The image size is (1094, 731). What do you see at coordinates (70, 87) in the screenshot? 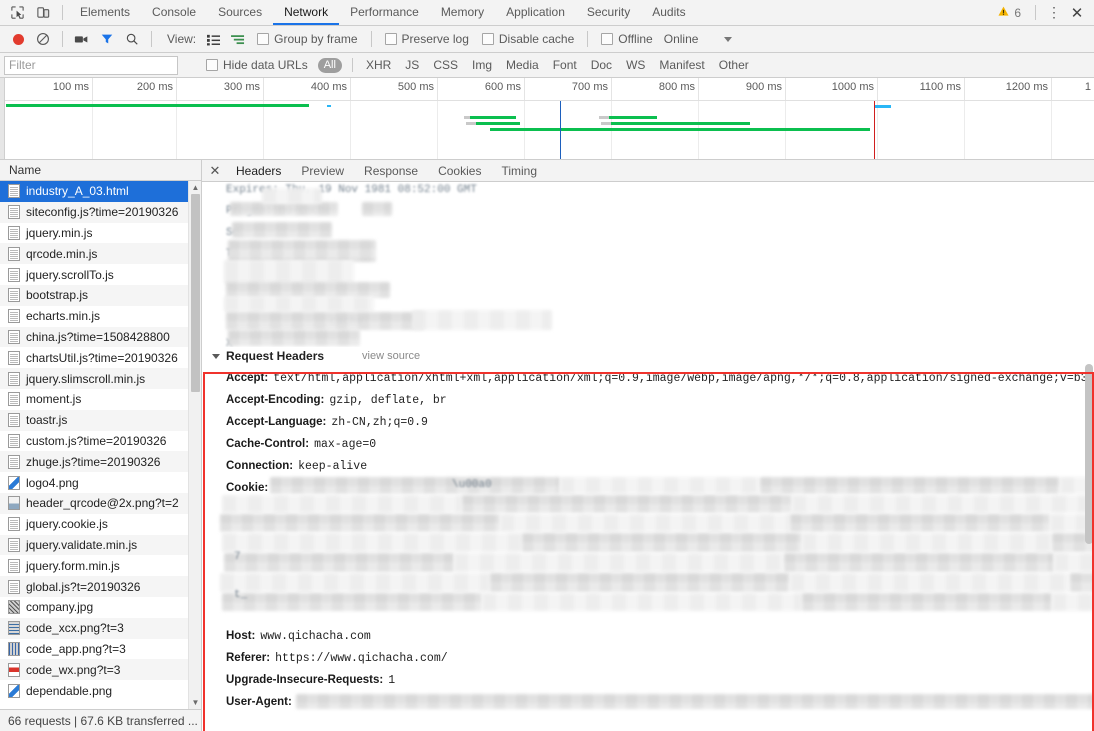
I see `timeline-tick: 100 ms` at bounding box center [70, 87].